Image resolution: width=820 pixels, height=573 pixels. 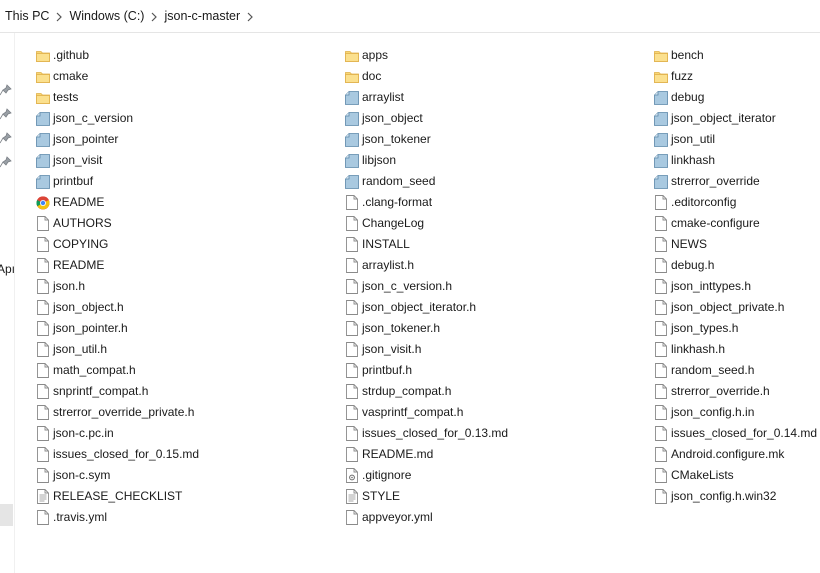 What do you see at coordinates (190, 328) in the screenshot?
I see `file-item: json_pointer.h` at bounding box center [190, 328].